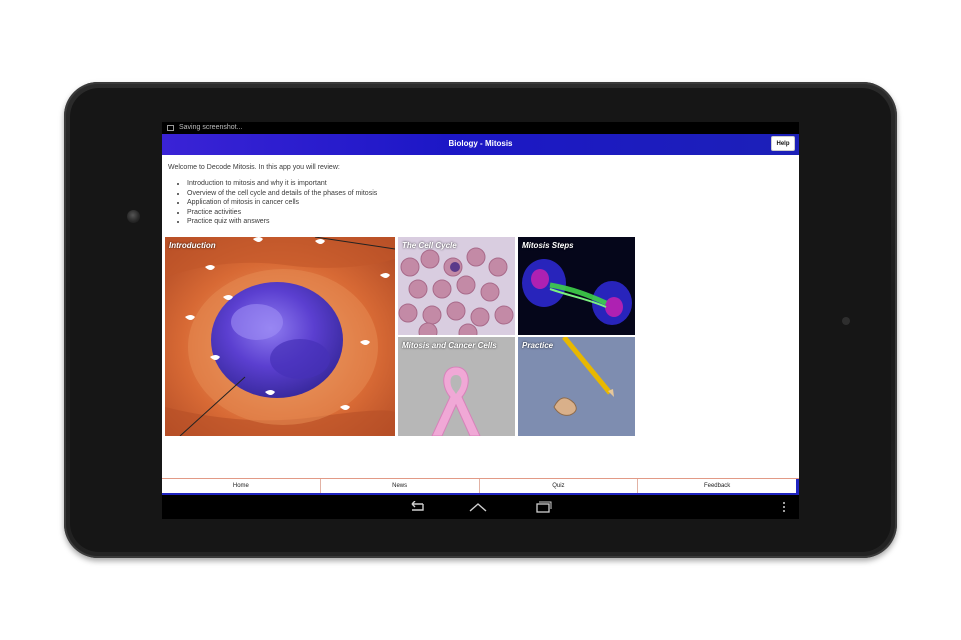 The height and width of the screenshot is (640, 961). What do you see at coordinates (538, 345) in the screenshot?
I see `tile-label: Practice` at bounding box center [538, 345].